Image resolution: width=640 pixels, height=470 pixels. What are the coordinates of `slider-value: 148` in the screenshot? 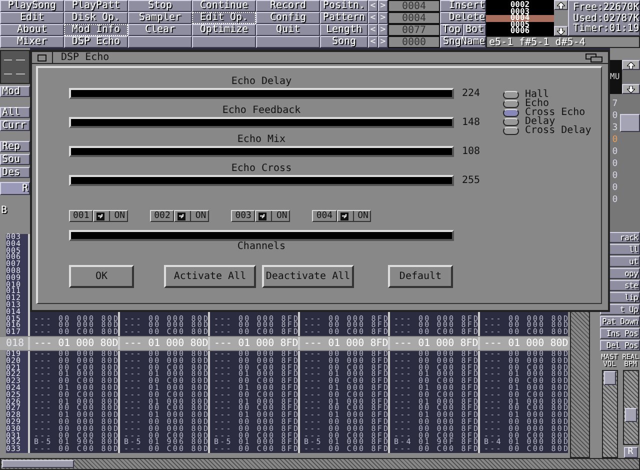 It's located at (471, 123).